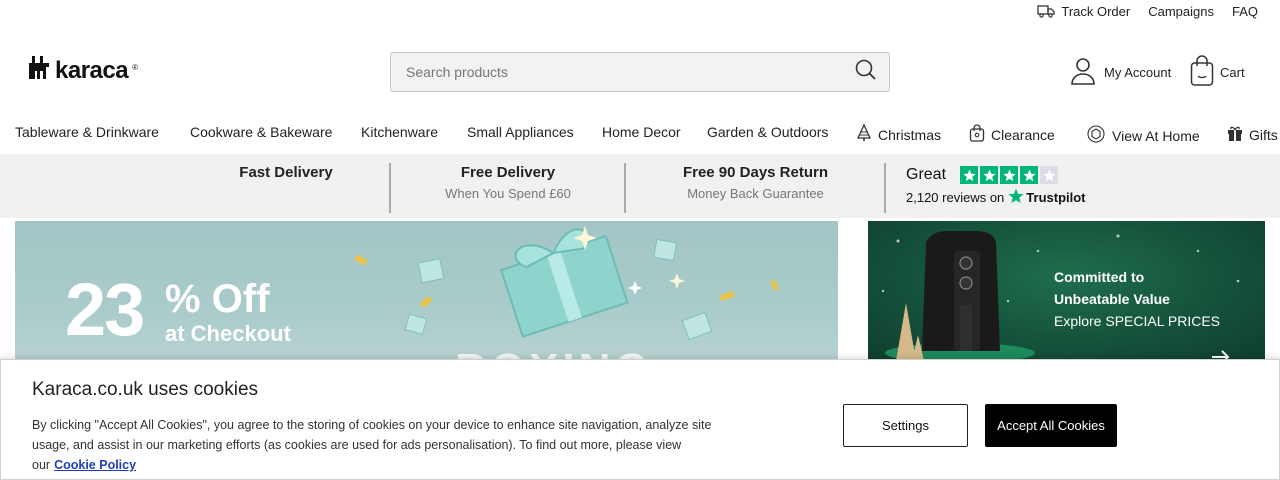 This screenshot has width=1280, height=480. I want to click on faq-label: FAQ, so click(1244, 11).